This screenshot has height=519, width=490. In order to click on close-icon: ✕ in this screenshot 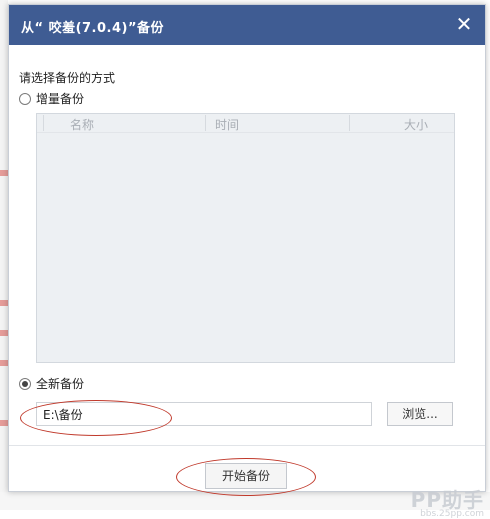, I will do `click(464, 24)`.